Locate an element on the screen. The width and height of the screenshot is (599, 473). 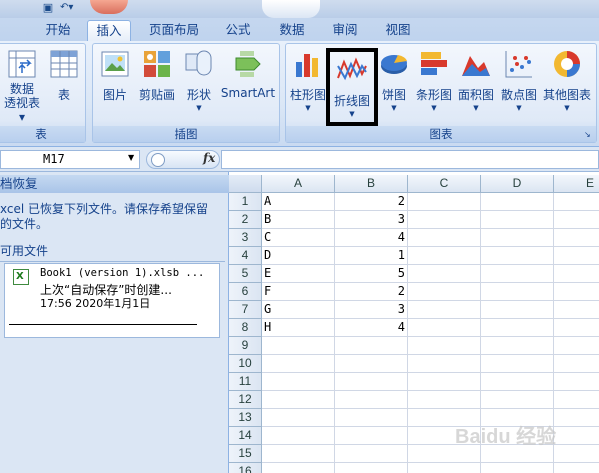
line-chart-button: 折线图 ▼ is located at coordinates (352, 87).